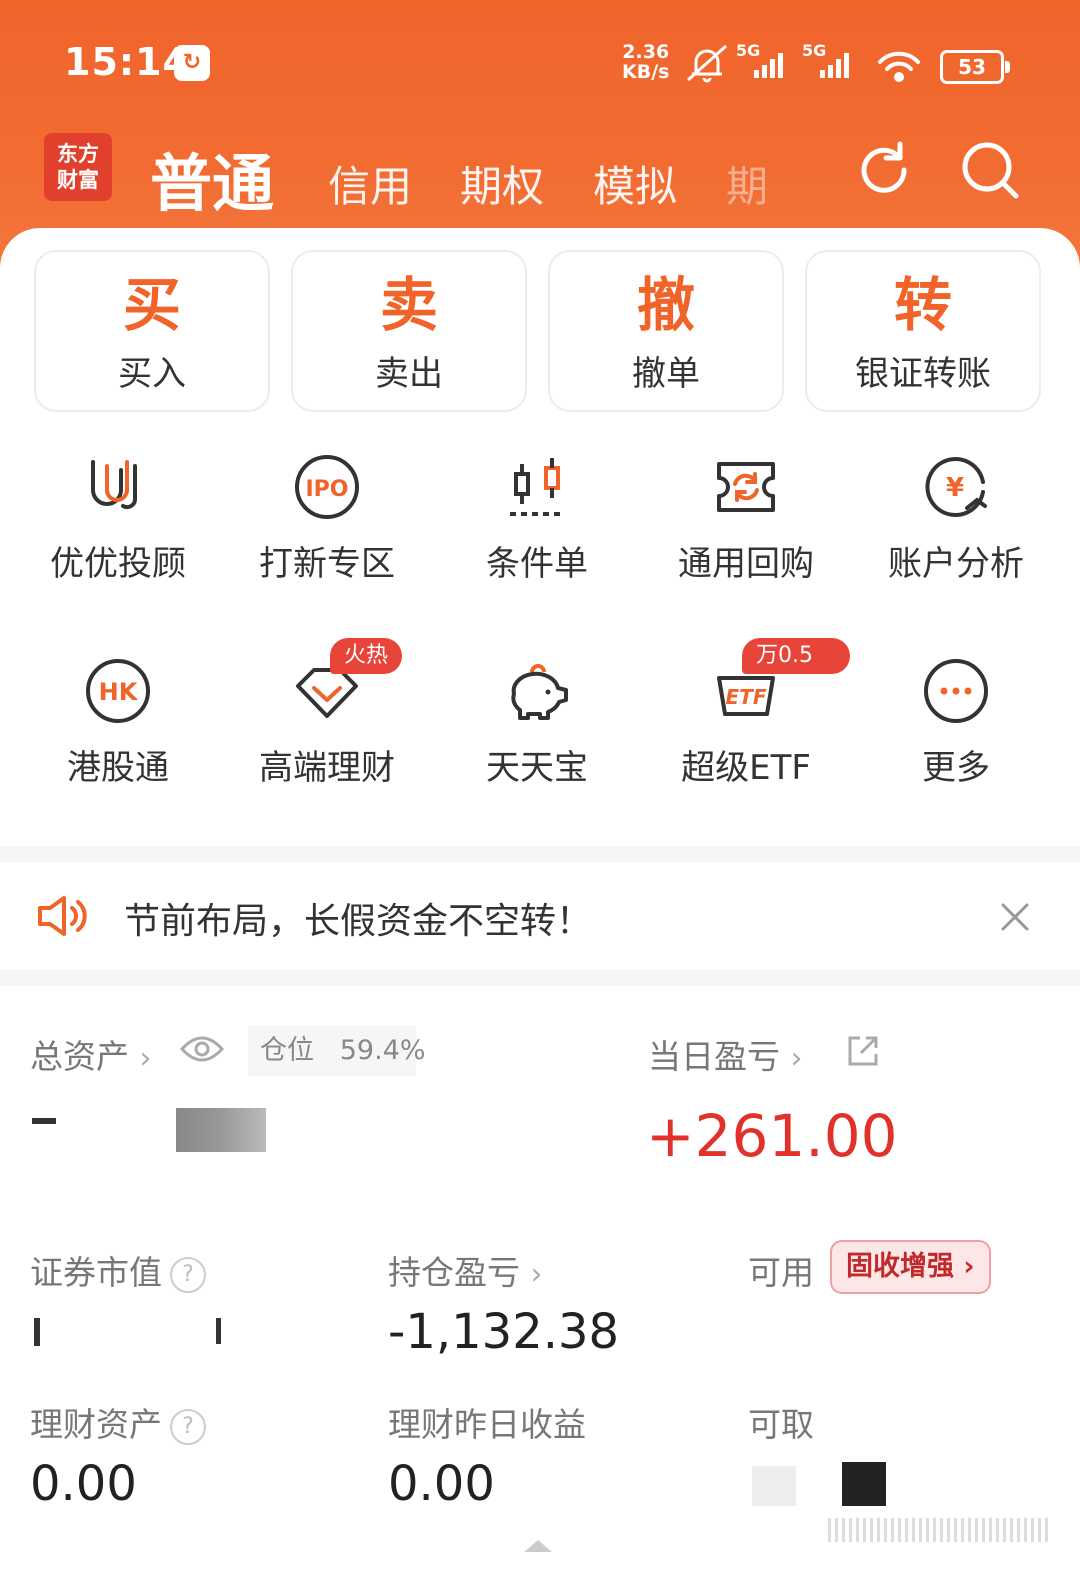  What do you see at coordinates (96, 1272) in the screenshot?
I see `market-value-label: 证券市值` at bounding box center [96, 1272].